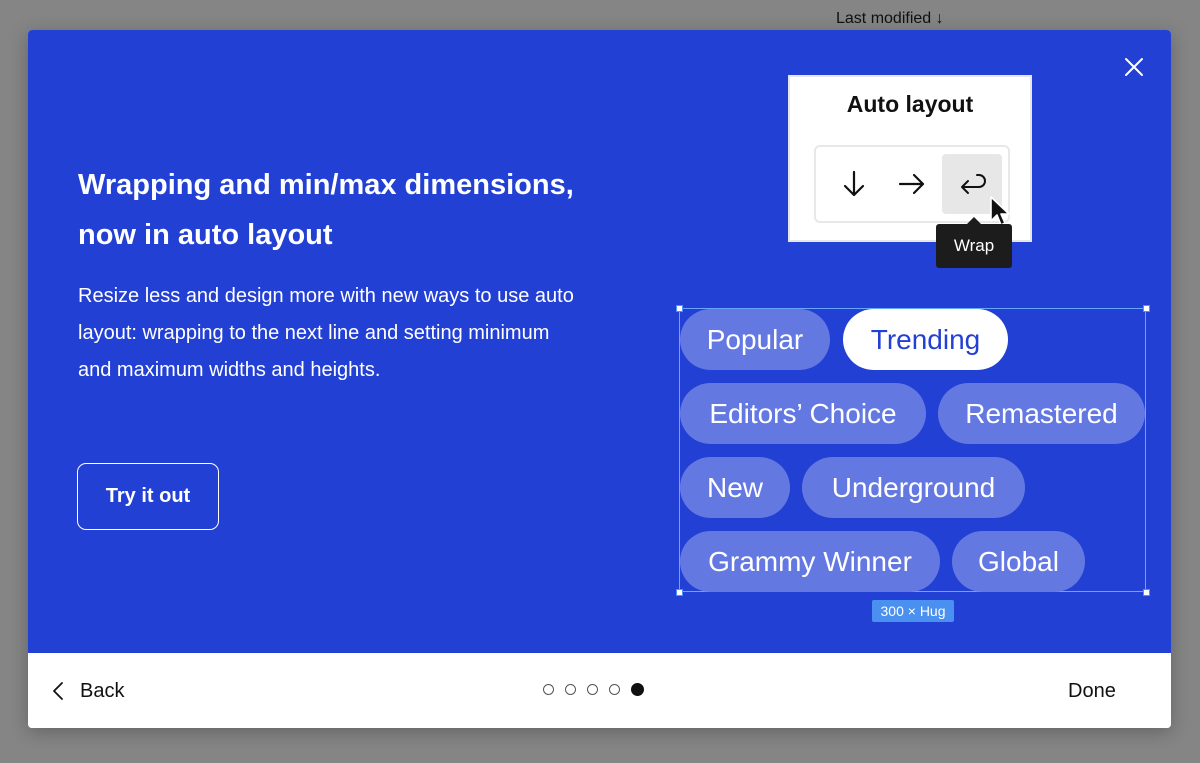 The width and height of the screenshot is (1200, 763). What do you see at coordinates (974, 242) in the screenshot?
I see `wrap-tooltip: Wrap` at bounding box center [974, 242].